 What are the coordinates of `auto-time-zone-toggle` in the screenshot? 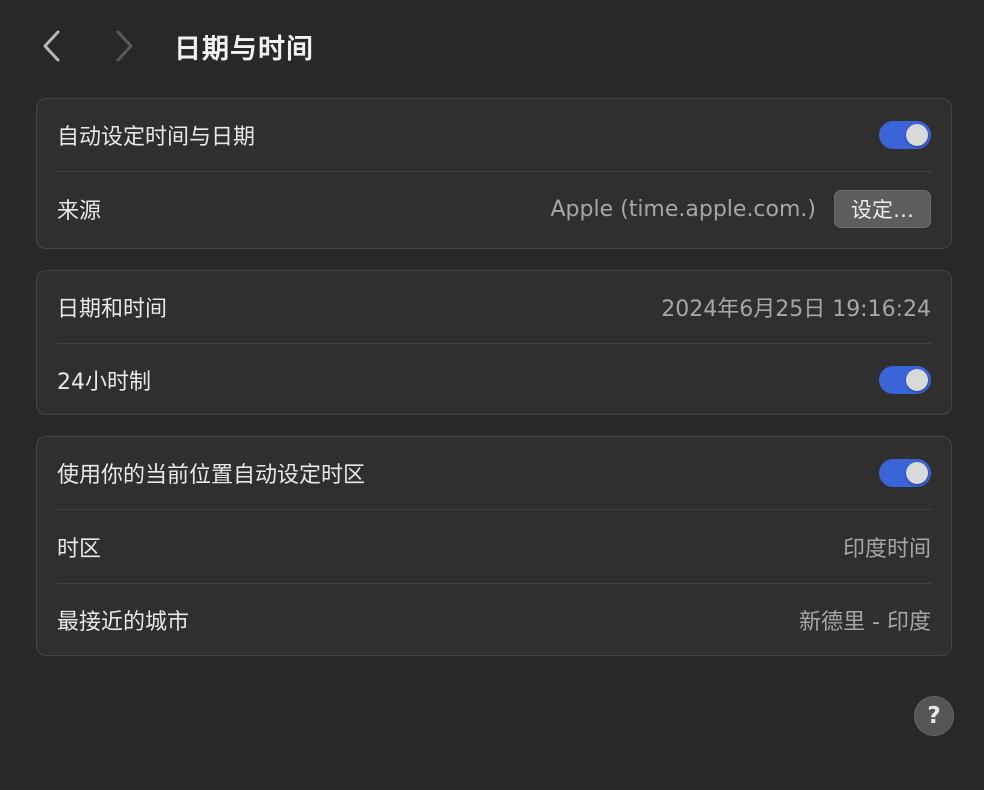 It's located at (905, 473).